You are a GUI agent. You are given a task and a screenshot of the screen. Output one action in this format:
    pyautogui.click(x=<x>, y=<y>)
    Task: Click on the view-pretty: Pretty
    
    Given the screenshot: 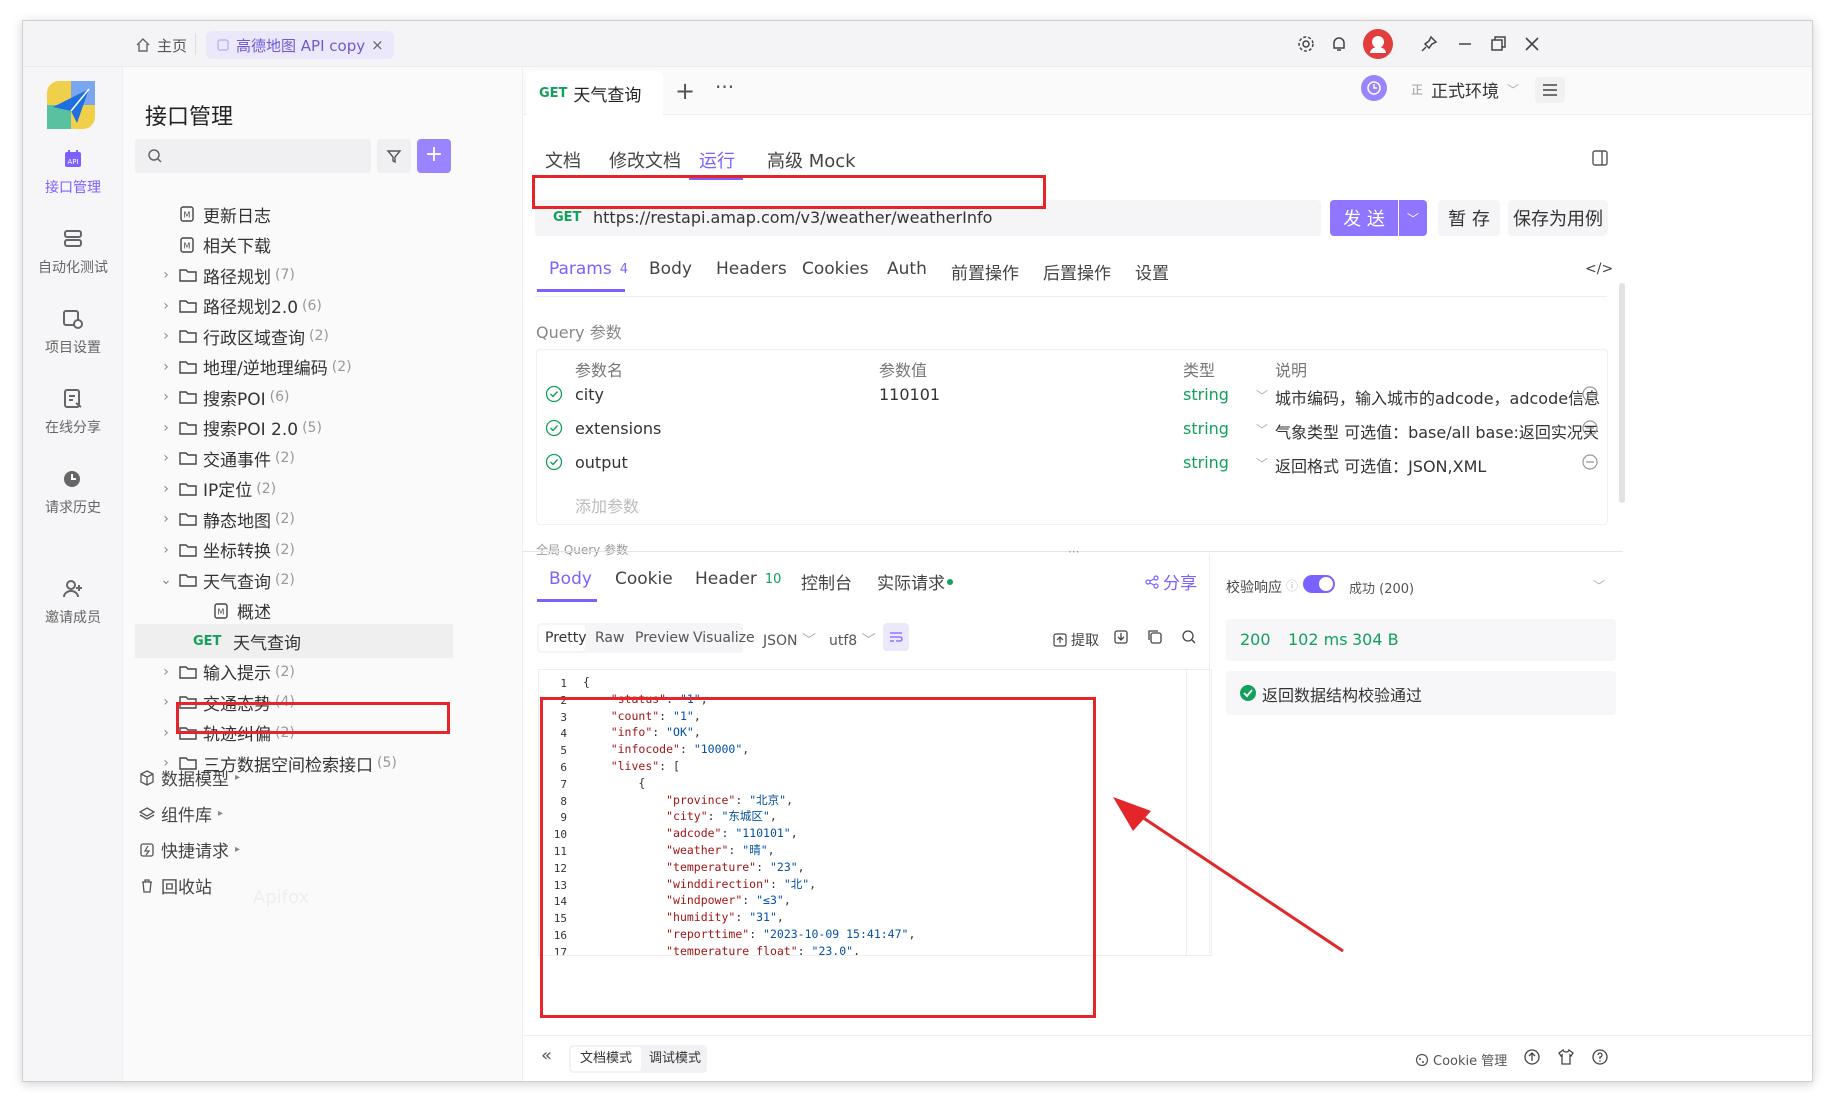 What is the action you would take?
    pyautogui.click(x=566, y=638)
    